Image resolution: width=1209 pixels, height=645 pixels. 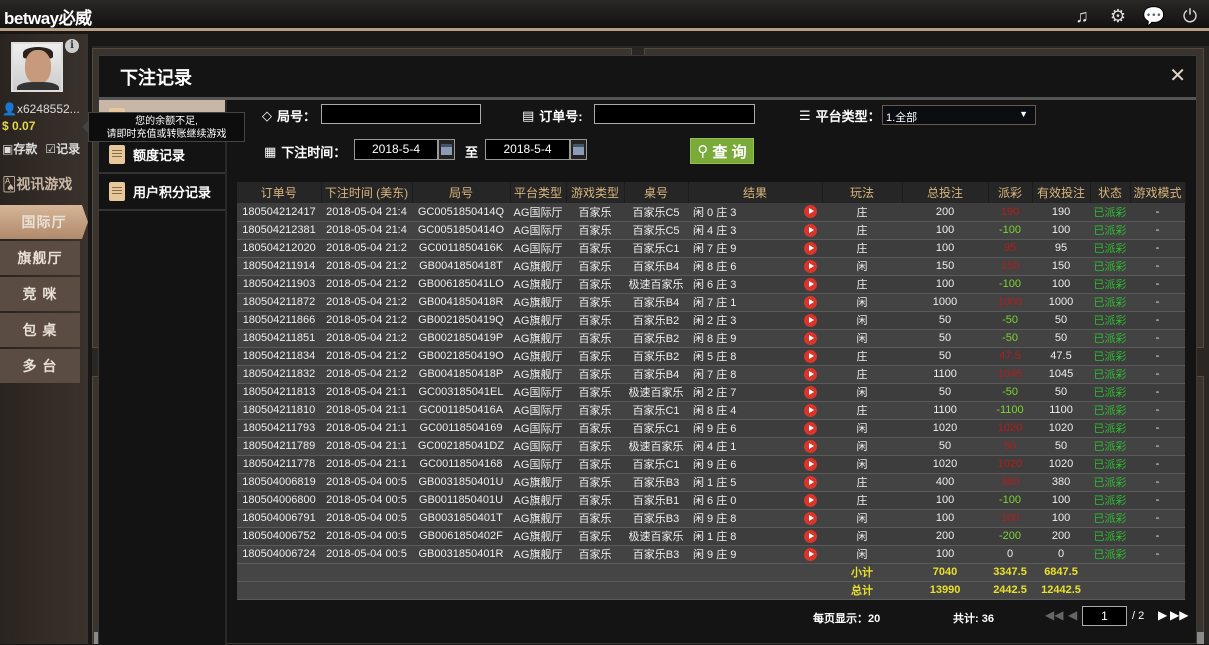 What do you see at coordinates (1010, 518) in the screenshot?
I see `payout: 100` at bounding box center [1010, 518].